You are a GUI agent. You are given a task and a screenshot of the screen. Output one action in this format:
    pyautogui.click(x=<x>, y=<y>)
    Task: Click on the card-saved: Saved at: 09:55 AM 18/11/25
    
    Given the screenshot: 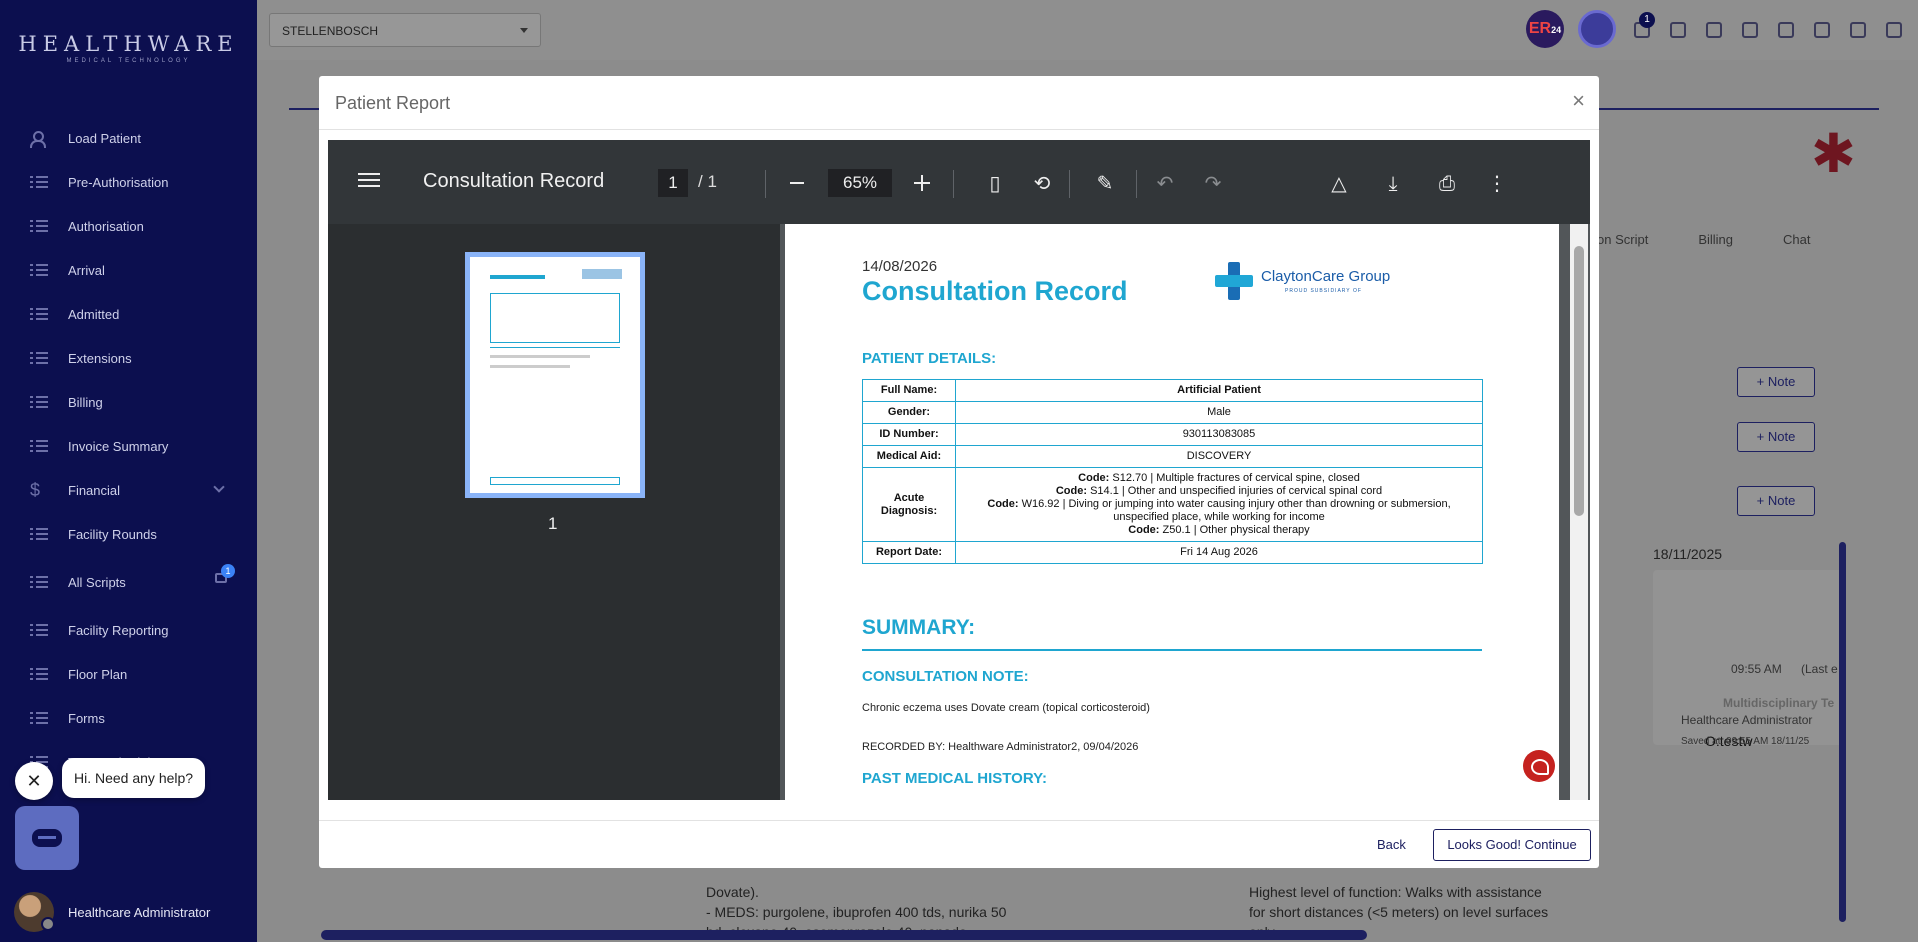 What is the action you would take?
    pyautogui.click(x=1745, y=741)
    